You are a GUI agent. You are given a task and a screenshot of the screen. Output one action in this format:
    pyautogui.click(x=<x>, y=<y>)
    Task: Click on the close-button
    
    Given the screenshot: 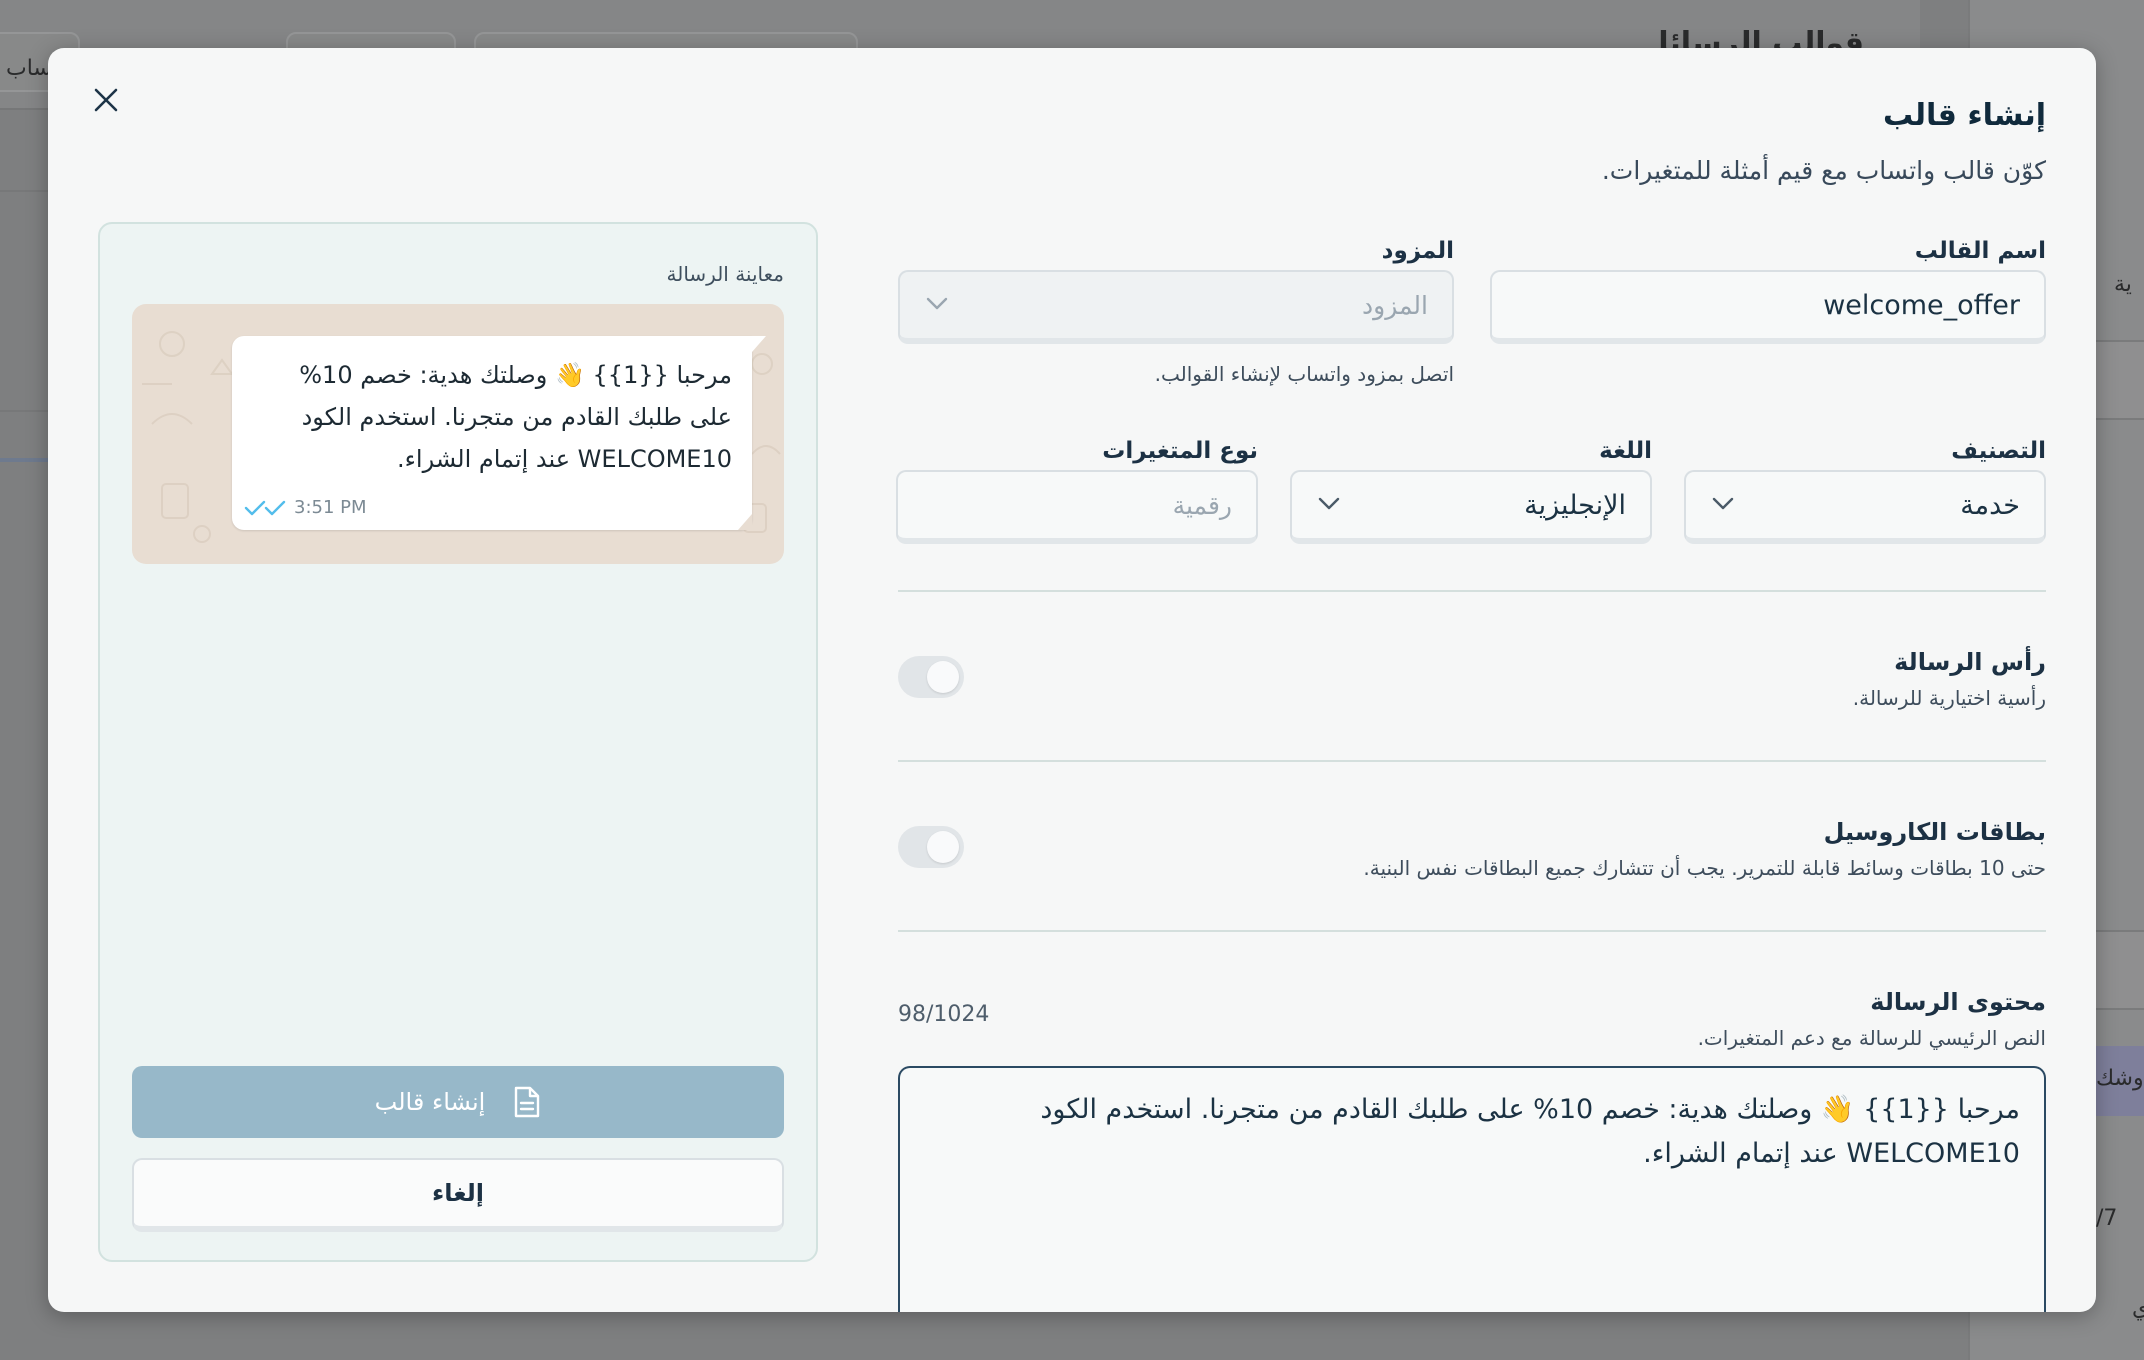 What is the action you would take?
    pyautogui.click(x=106, y=100)
    